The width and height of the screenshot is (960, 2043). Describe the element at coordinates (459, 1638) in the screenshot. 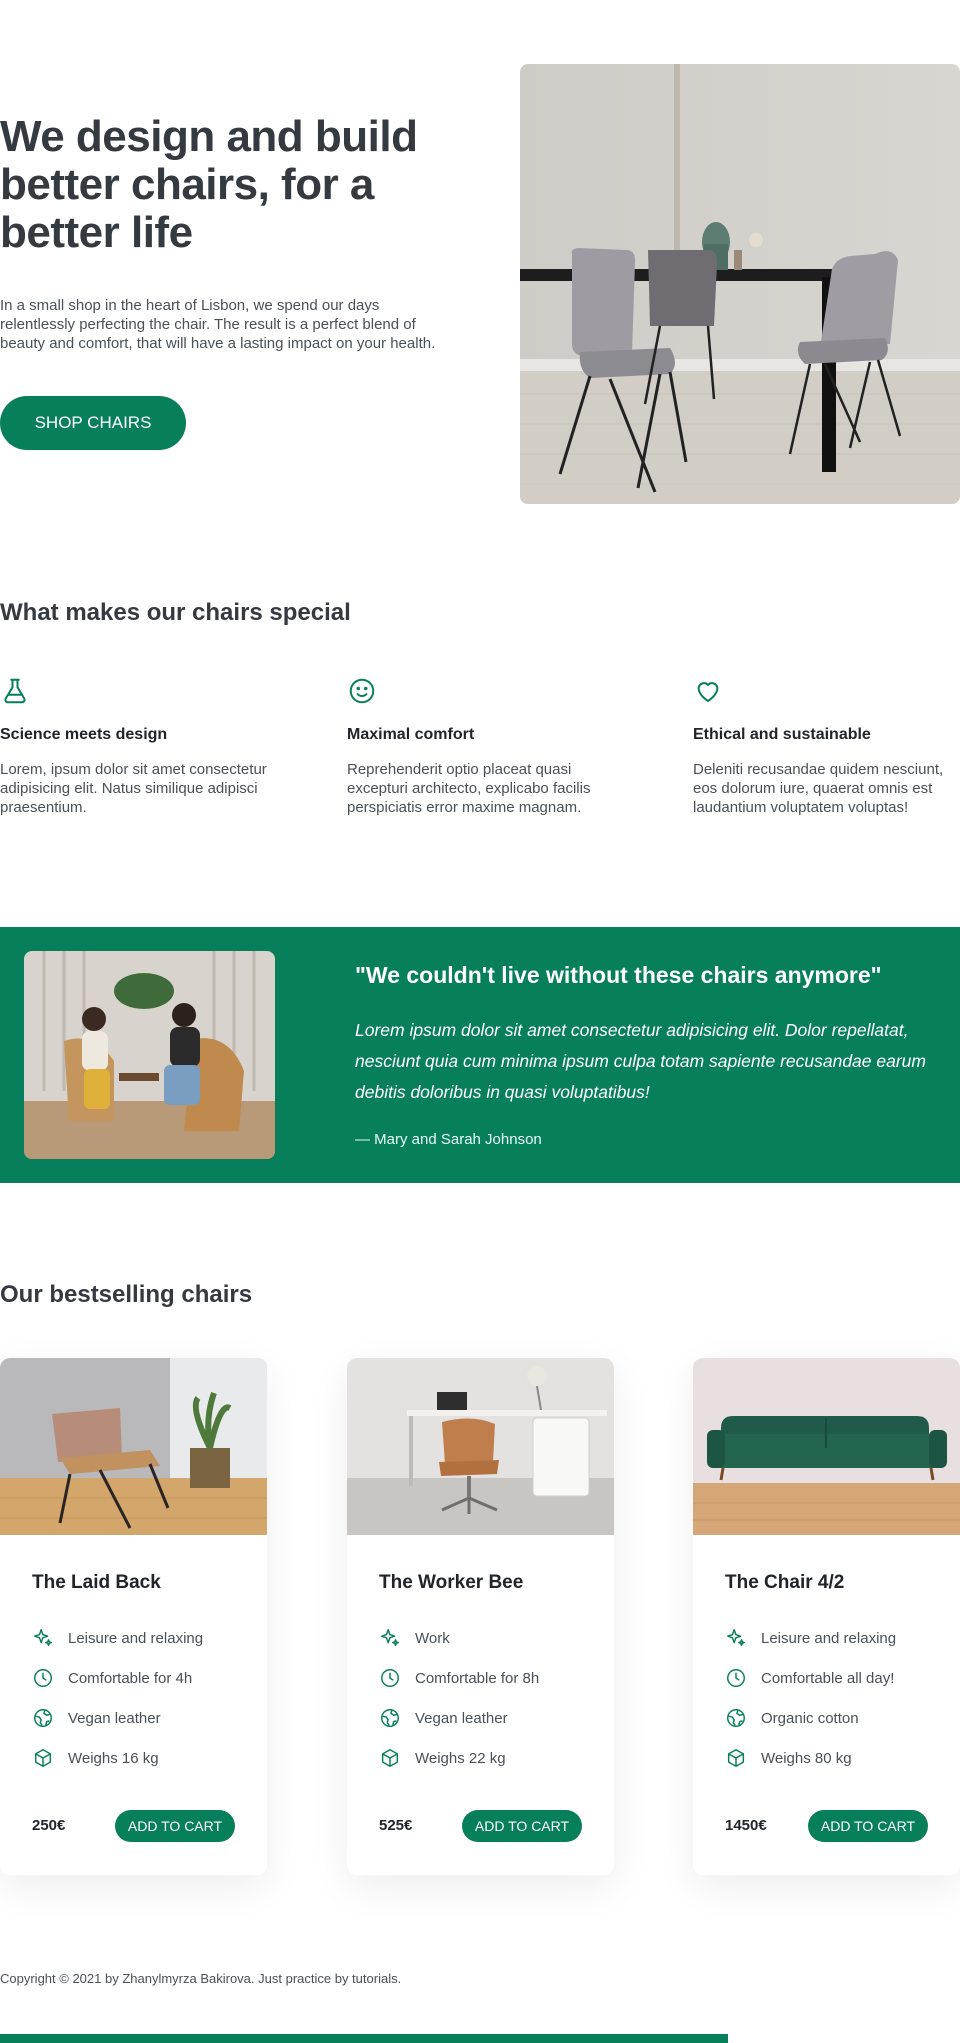

I see `product-feature: Work` at that location.